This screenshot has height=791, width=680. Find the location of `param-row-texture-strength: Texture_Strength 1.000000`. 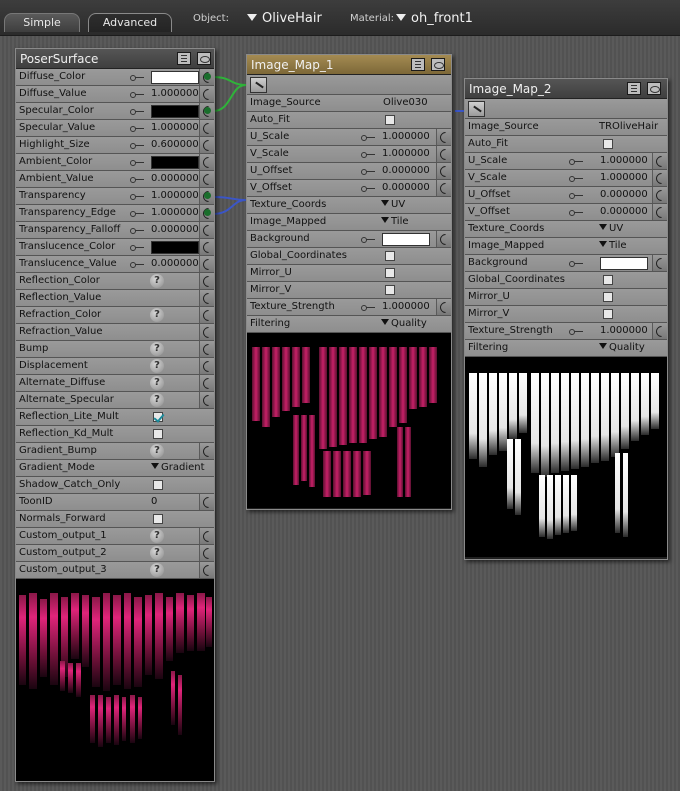

param-row-texture-strength: Texture_Strength 1.000000 is located at coordinates (349, 307).